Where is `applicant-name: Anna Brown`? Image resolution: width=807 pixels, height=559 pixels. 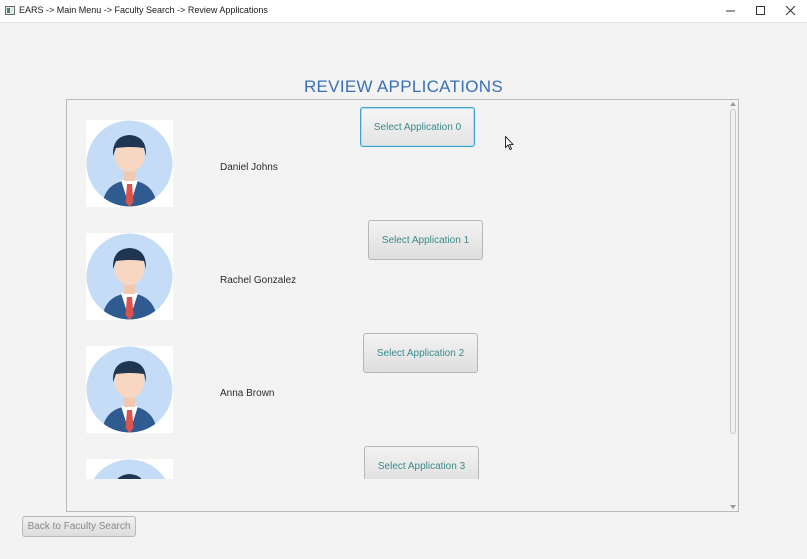
applicant-name: Anna Brown is located at coordinates (247, 393).